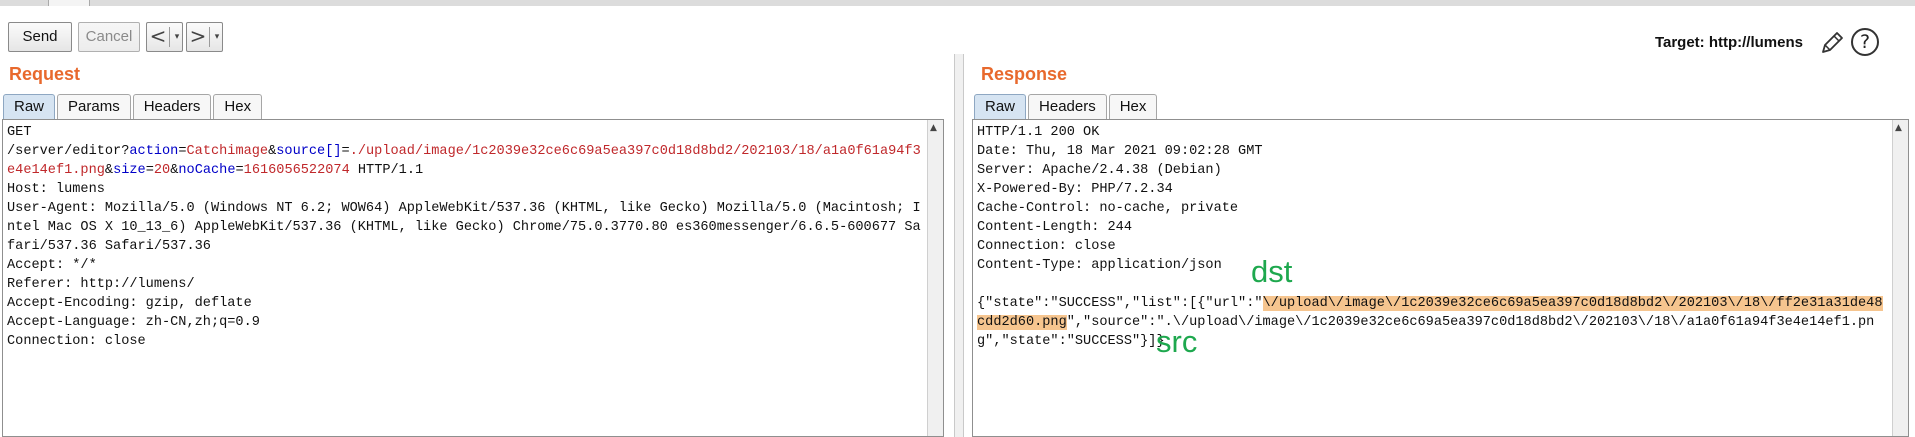  Describe the element at coordinates (133, 322) in the screenshot. I see `header-line: Accept-Language: zh-CN,zh;q=0.9` at that location.